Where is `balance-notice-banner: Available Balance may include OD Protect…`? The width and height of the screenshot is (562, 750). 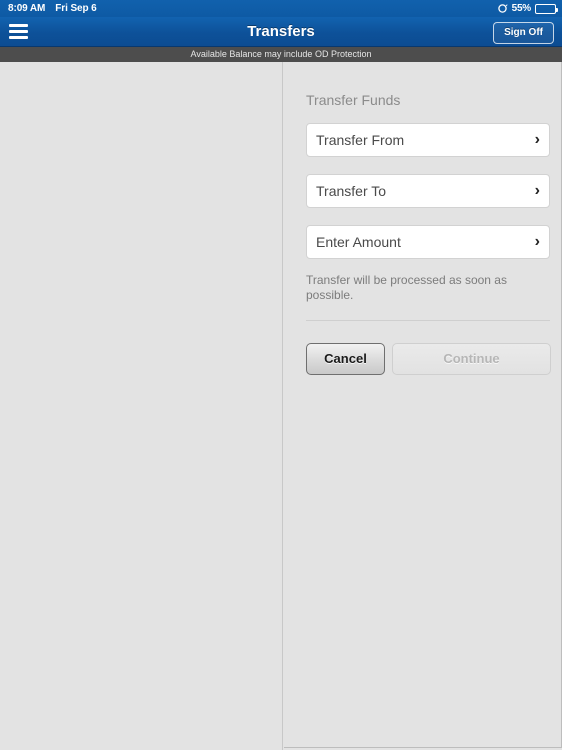 balance-notice-banner: Available Balance may include OD Protect… is located at coordinates (281, 54).